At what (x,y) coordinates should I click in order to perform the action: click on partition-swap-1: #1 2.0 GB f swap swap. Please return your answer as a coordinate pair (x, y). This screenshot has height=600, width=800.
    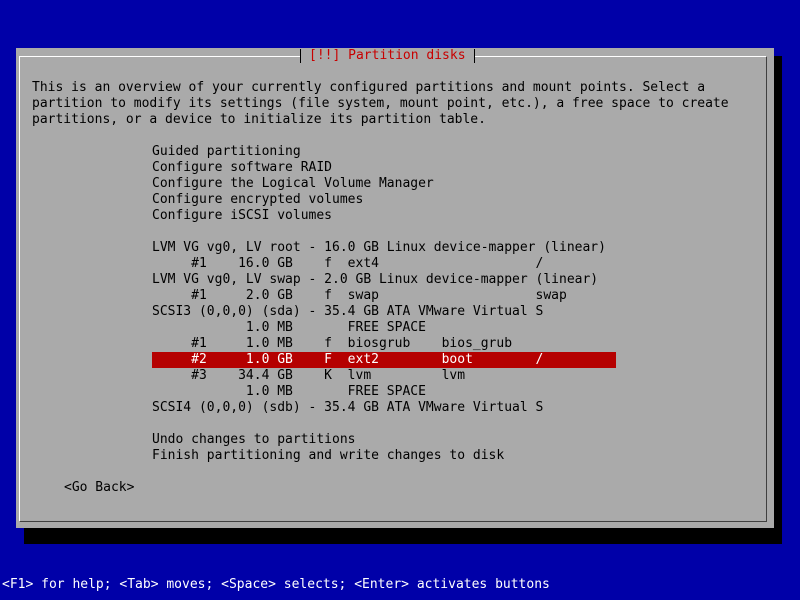
    Looking at the image, I should click on (359, 296).